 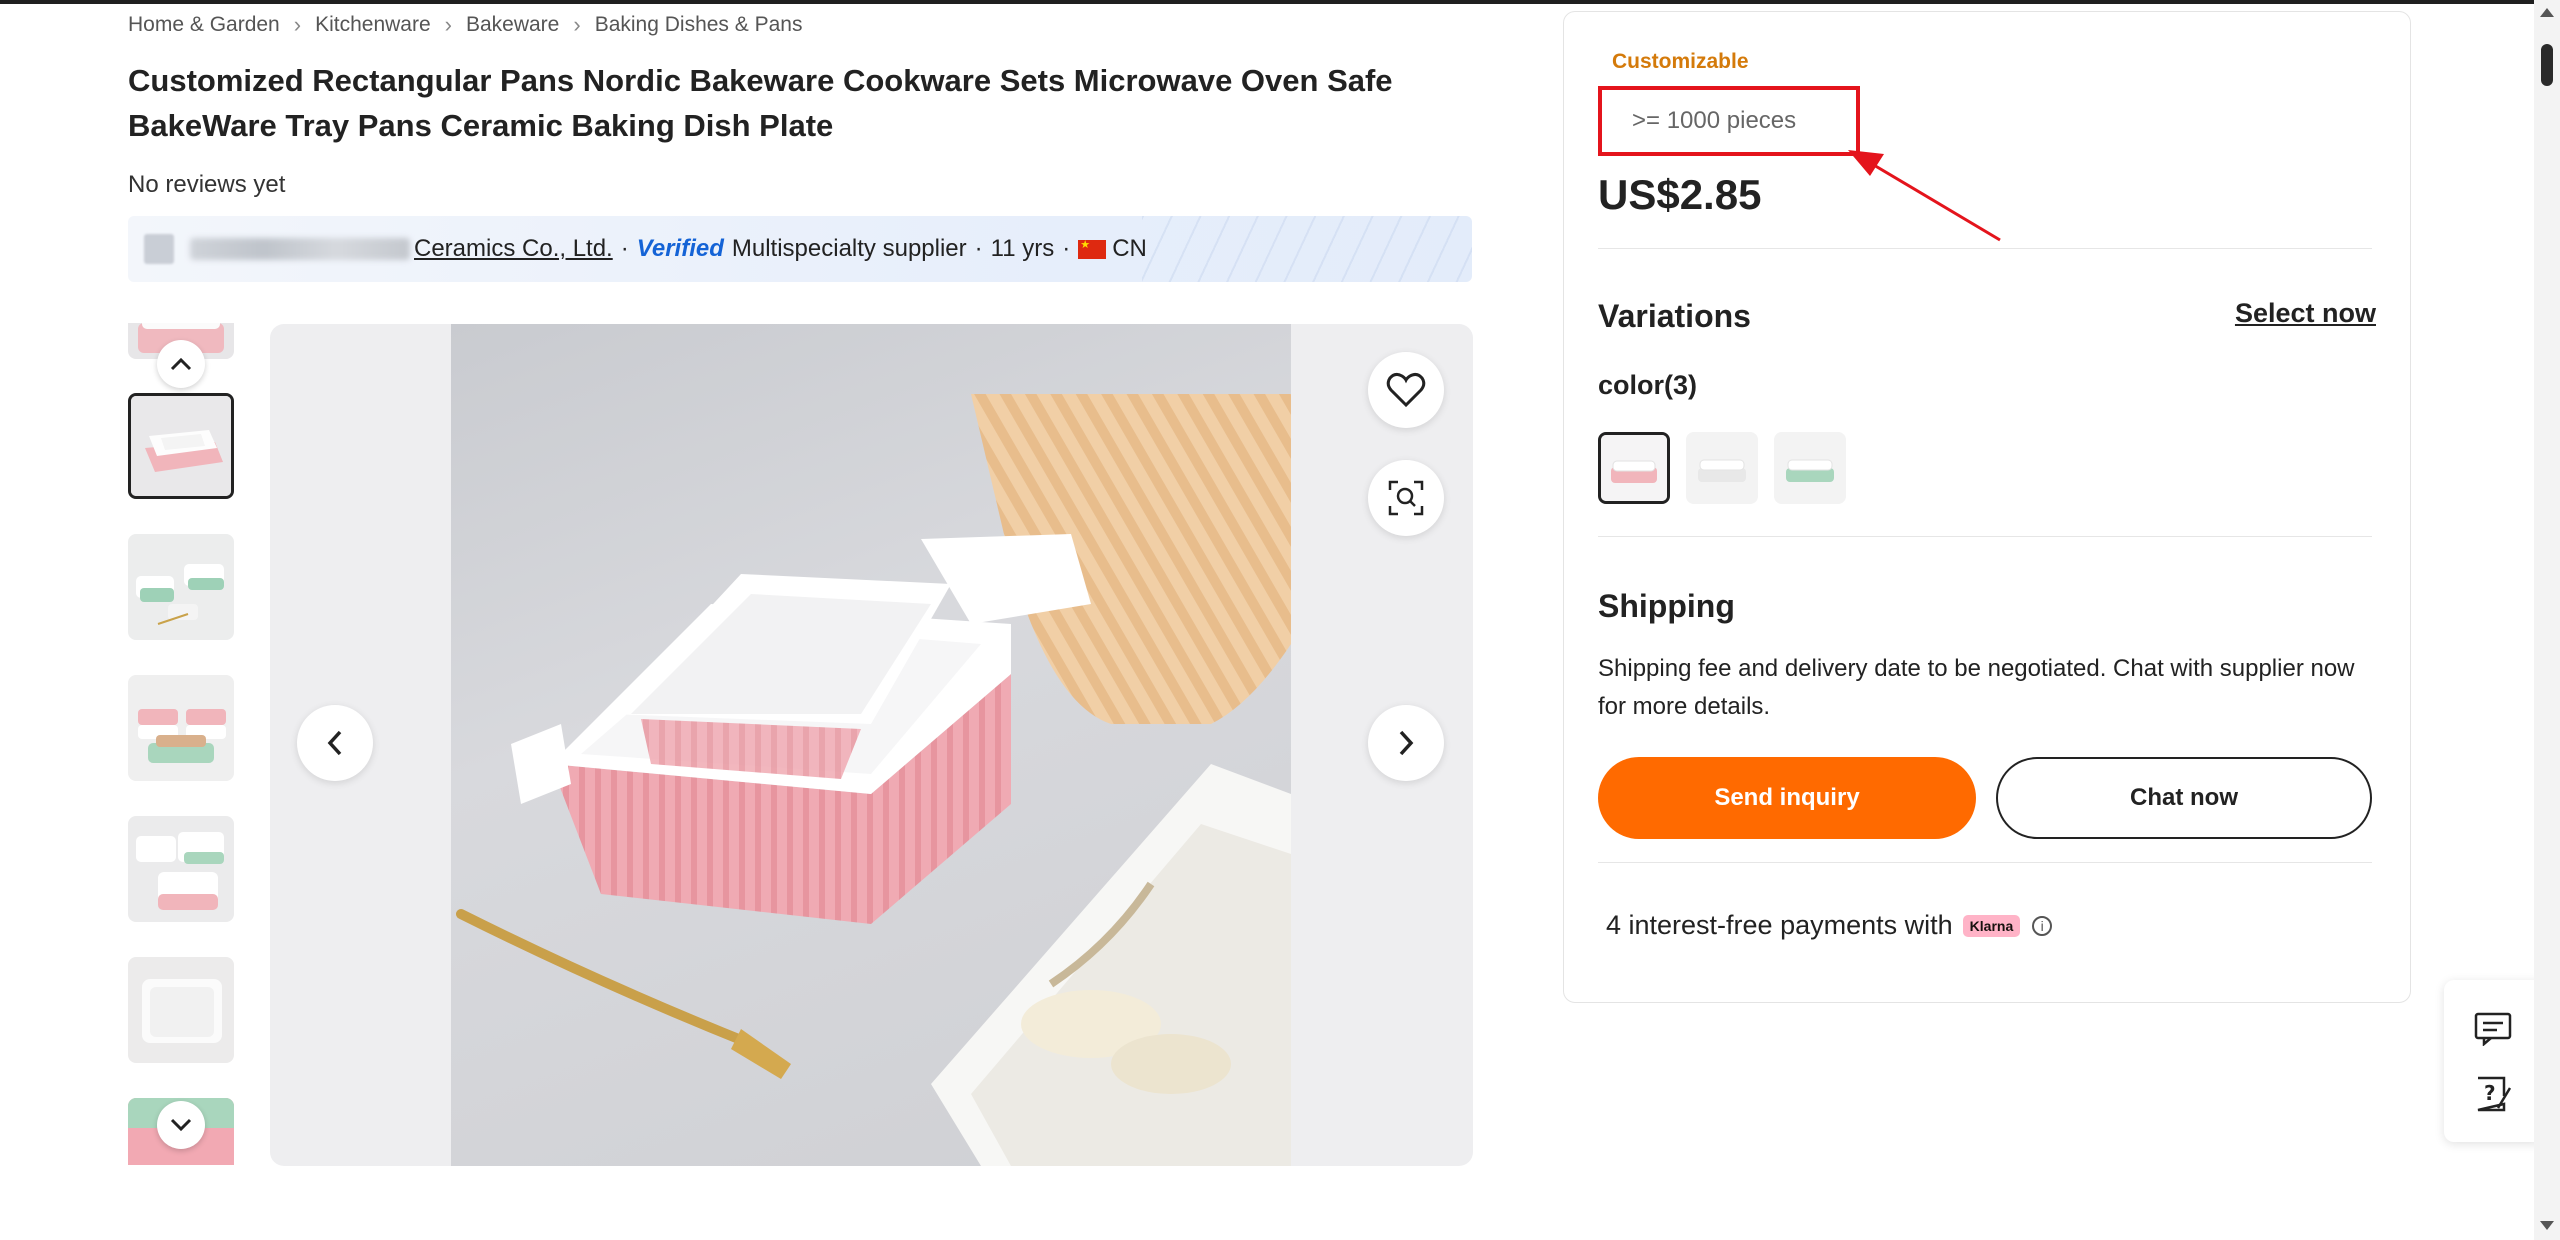 I want to click on scroll-up-arrow, so click(x=2547, y=12).